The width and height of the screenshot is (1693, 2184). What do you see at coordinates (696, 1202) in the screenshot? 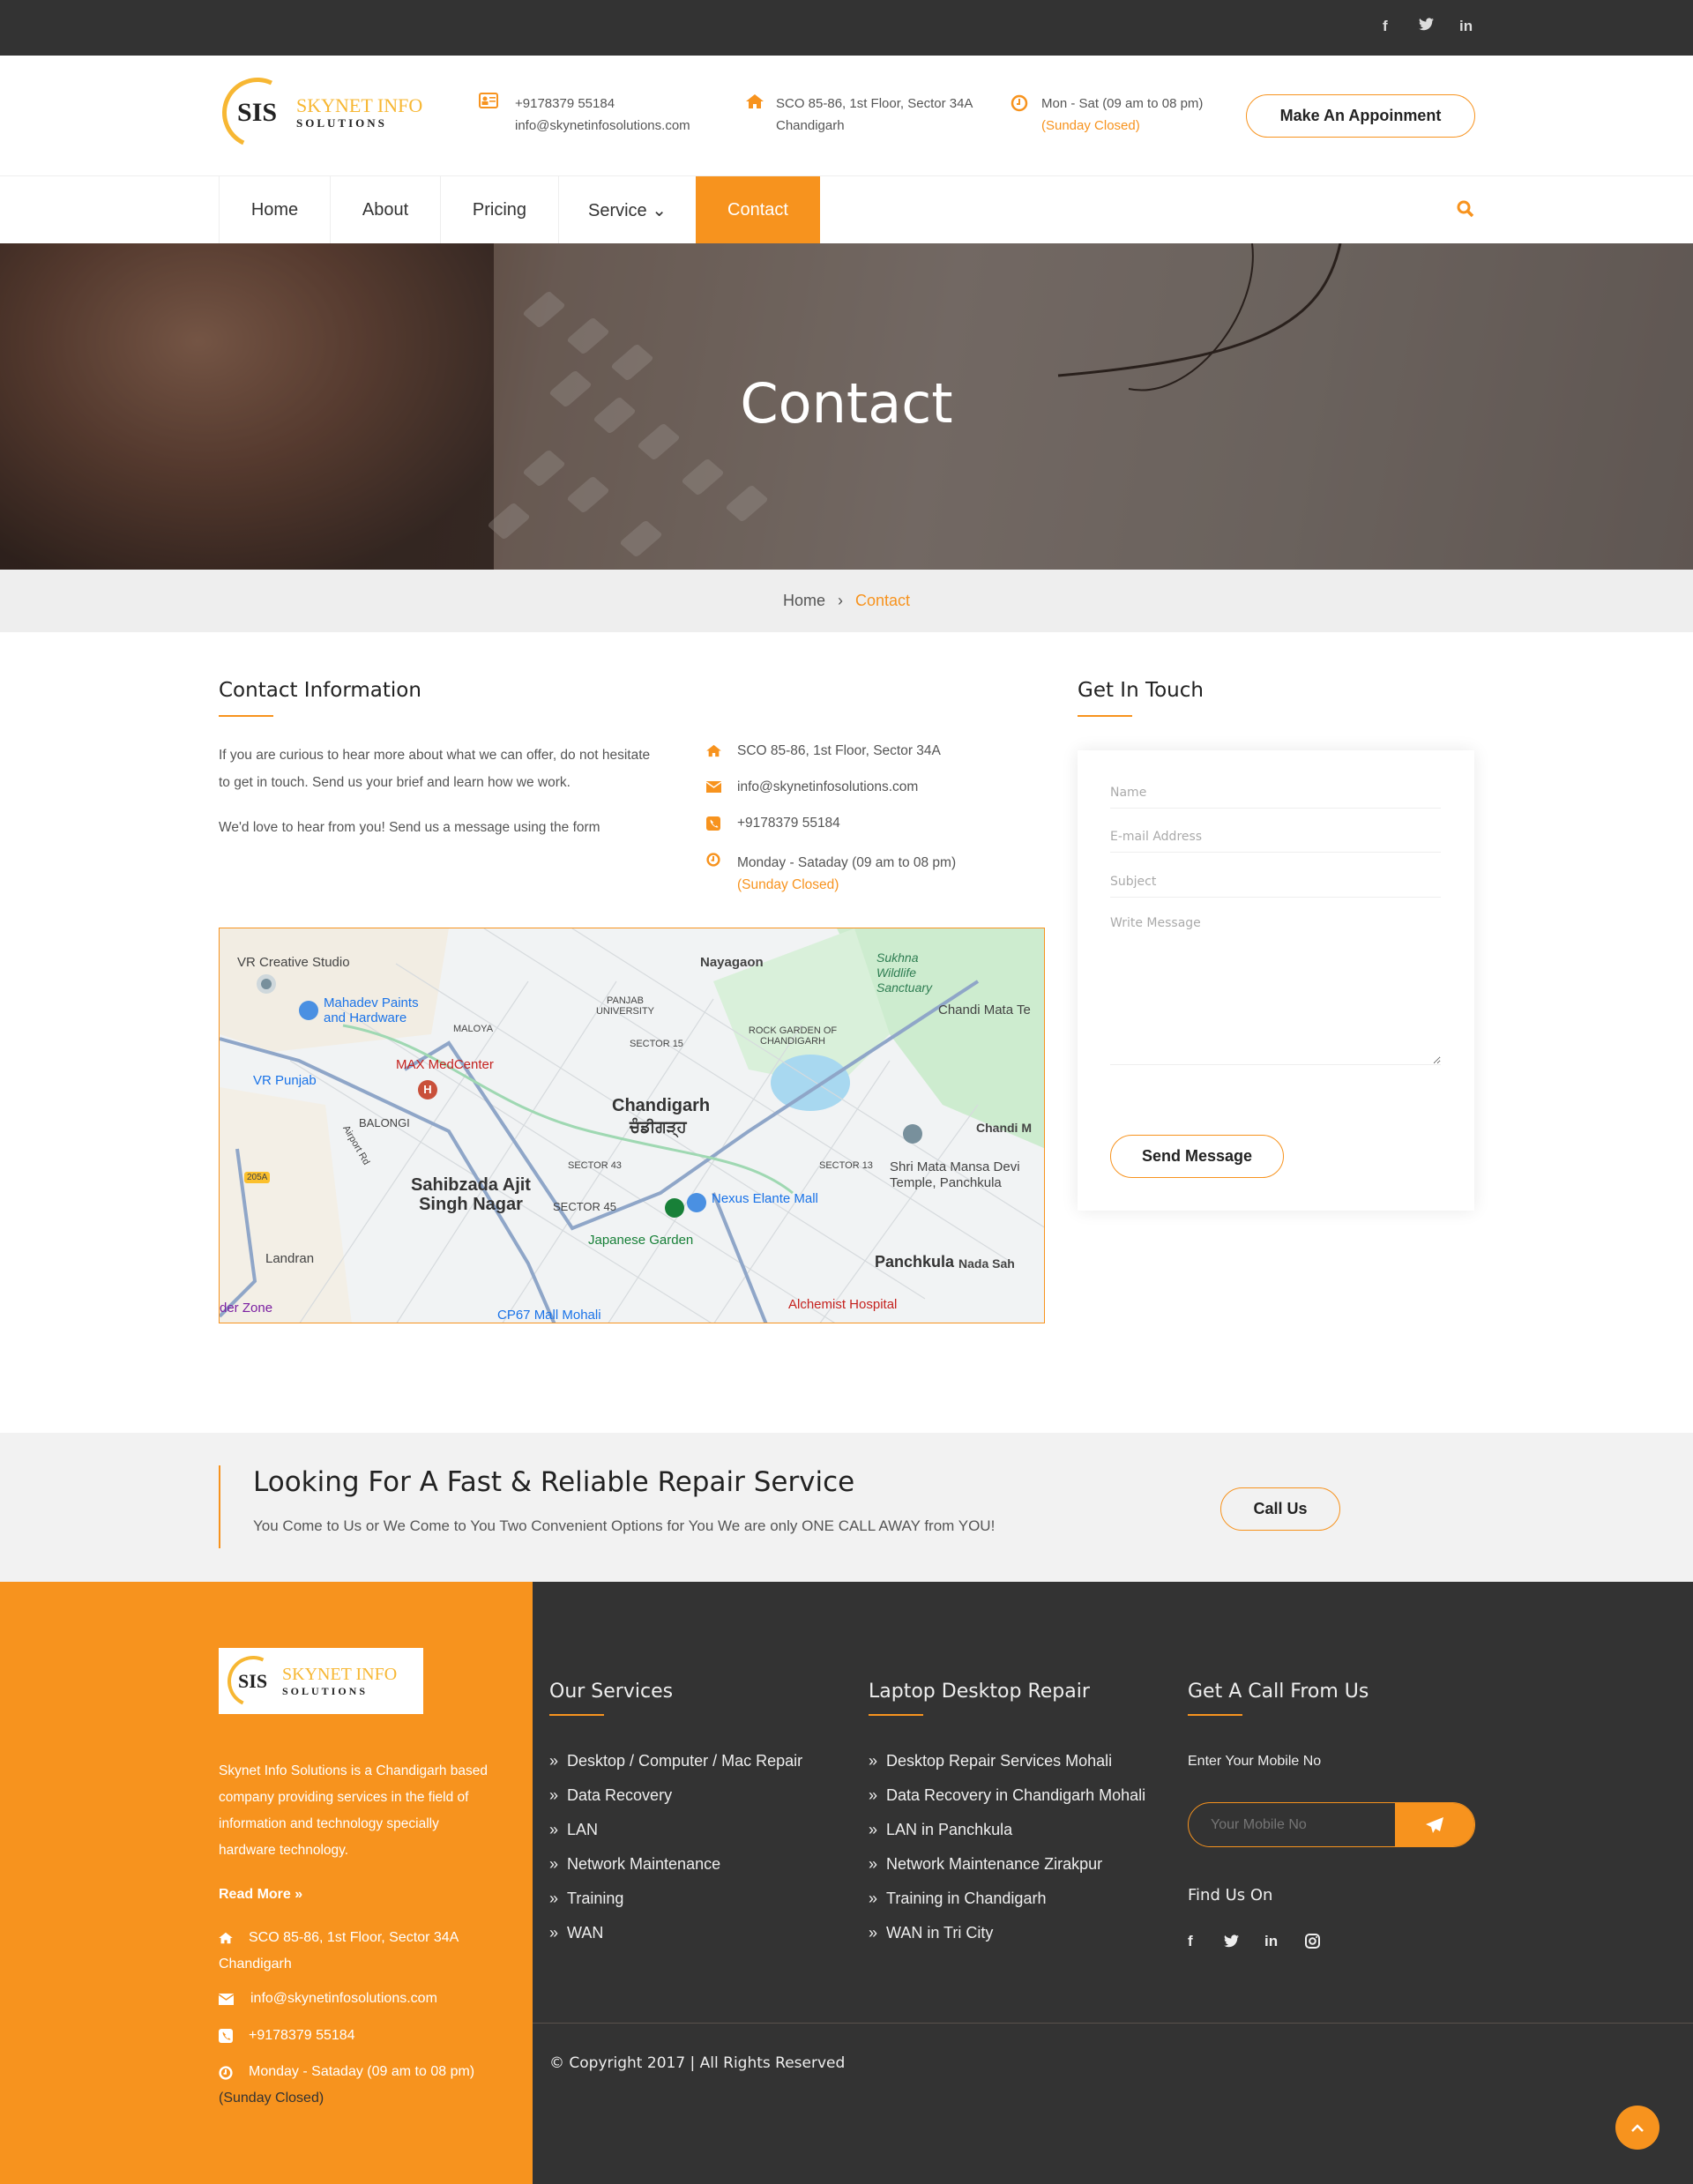
I see `mall-pin-icon` at bounding box center [696, 1202].